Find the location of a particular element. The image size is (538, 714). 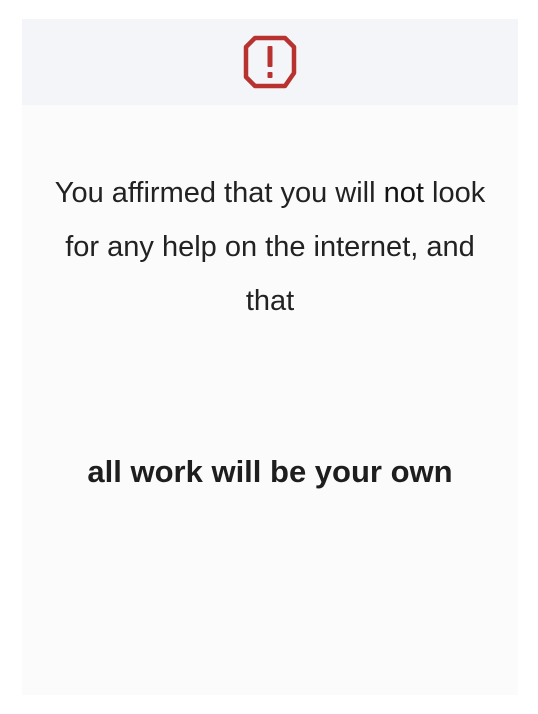

exclamation-alert-icon is located at coordinates (270, 62).